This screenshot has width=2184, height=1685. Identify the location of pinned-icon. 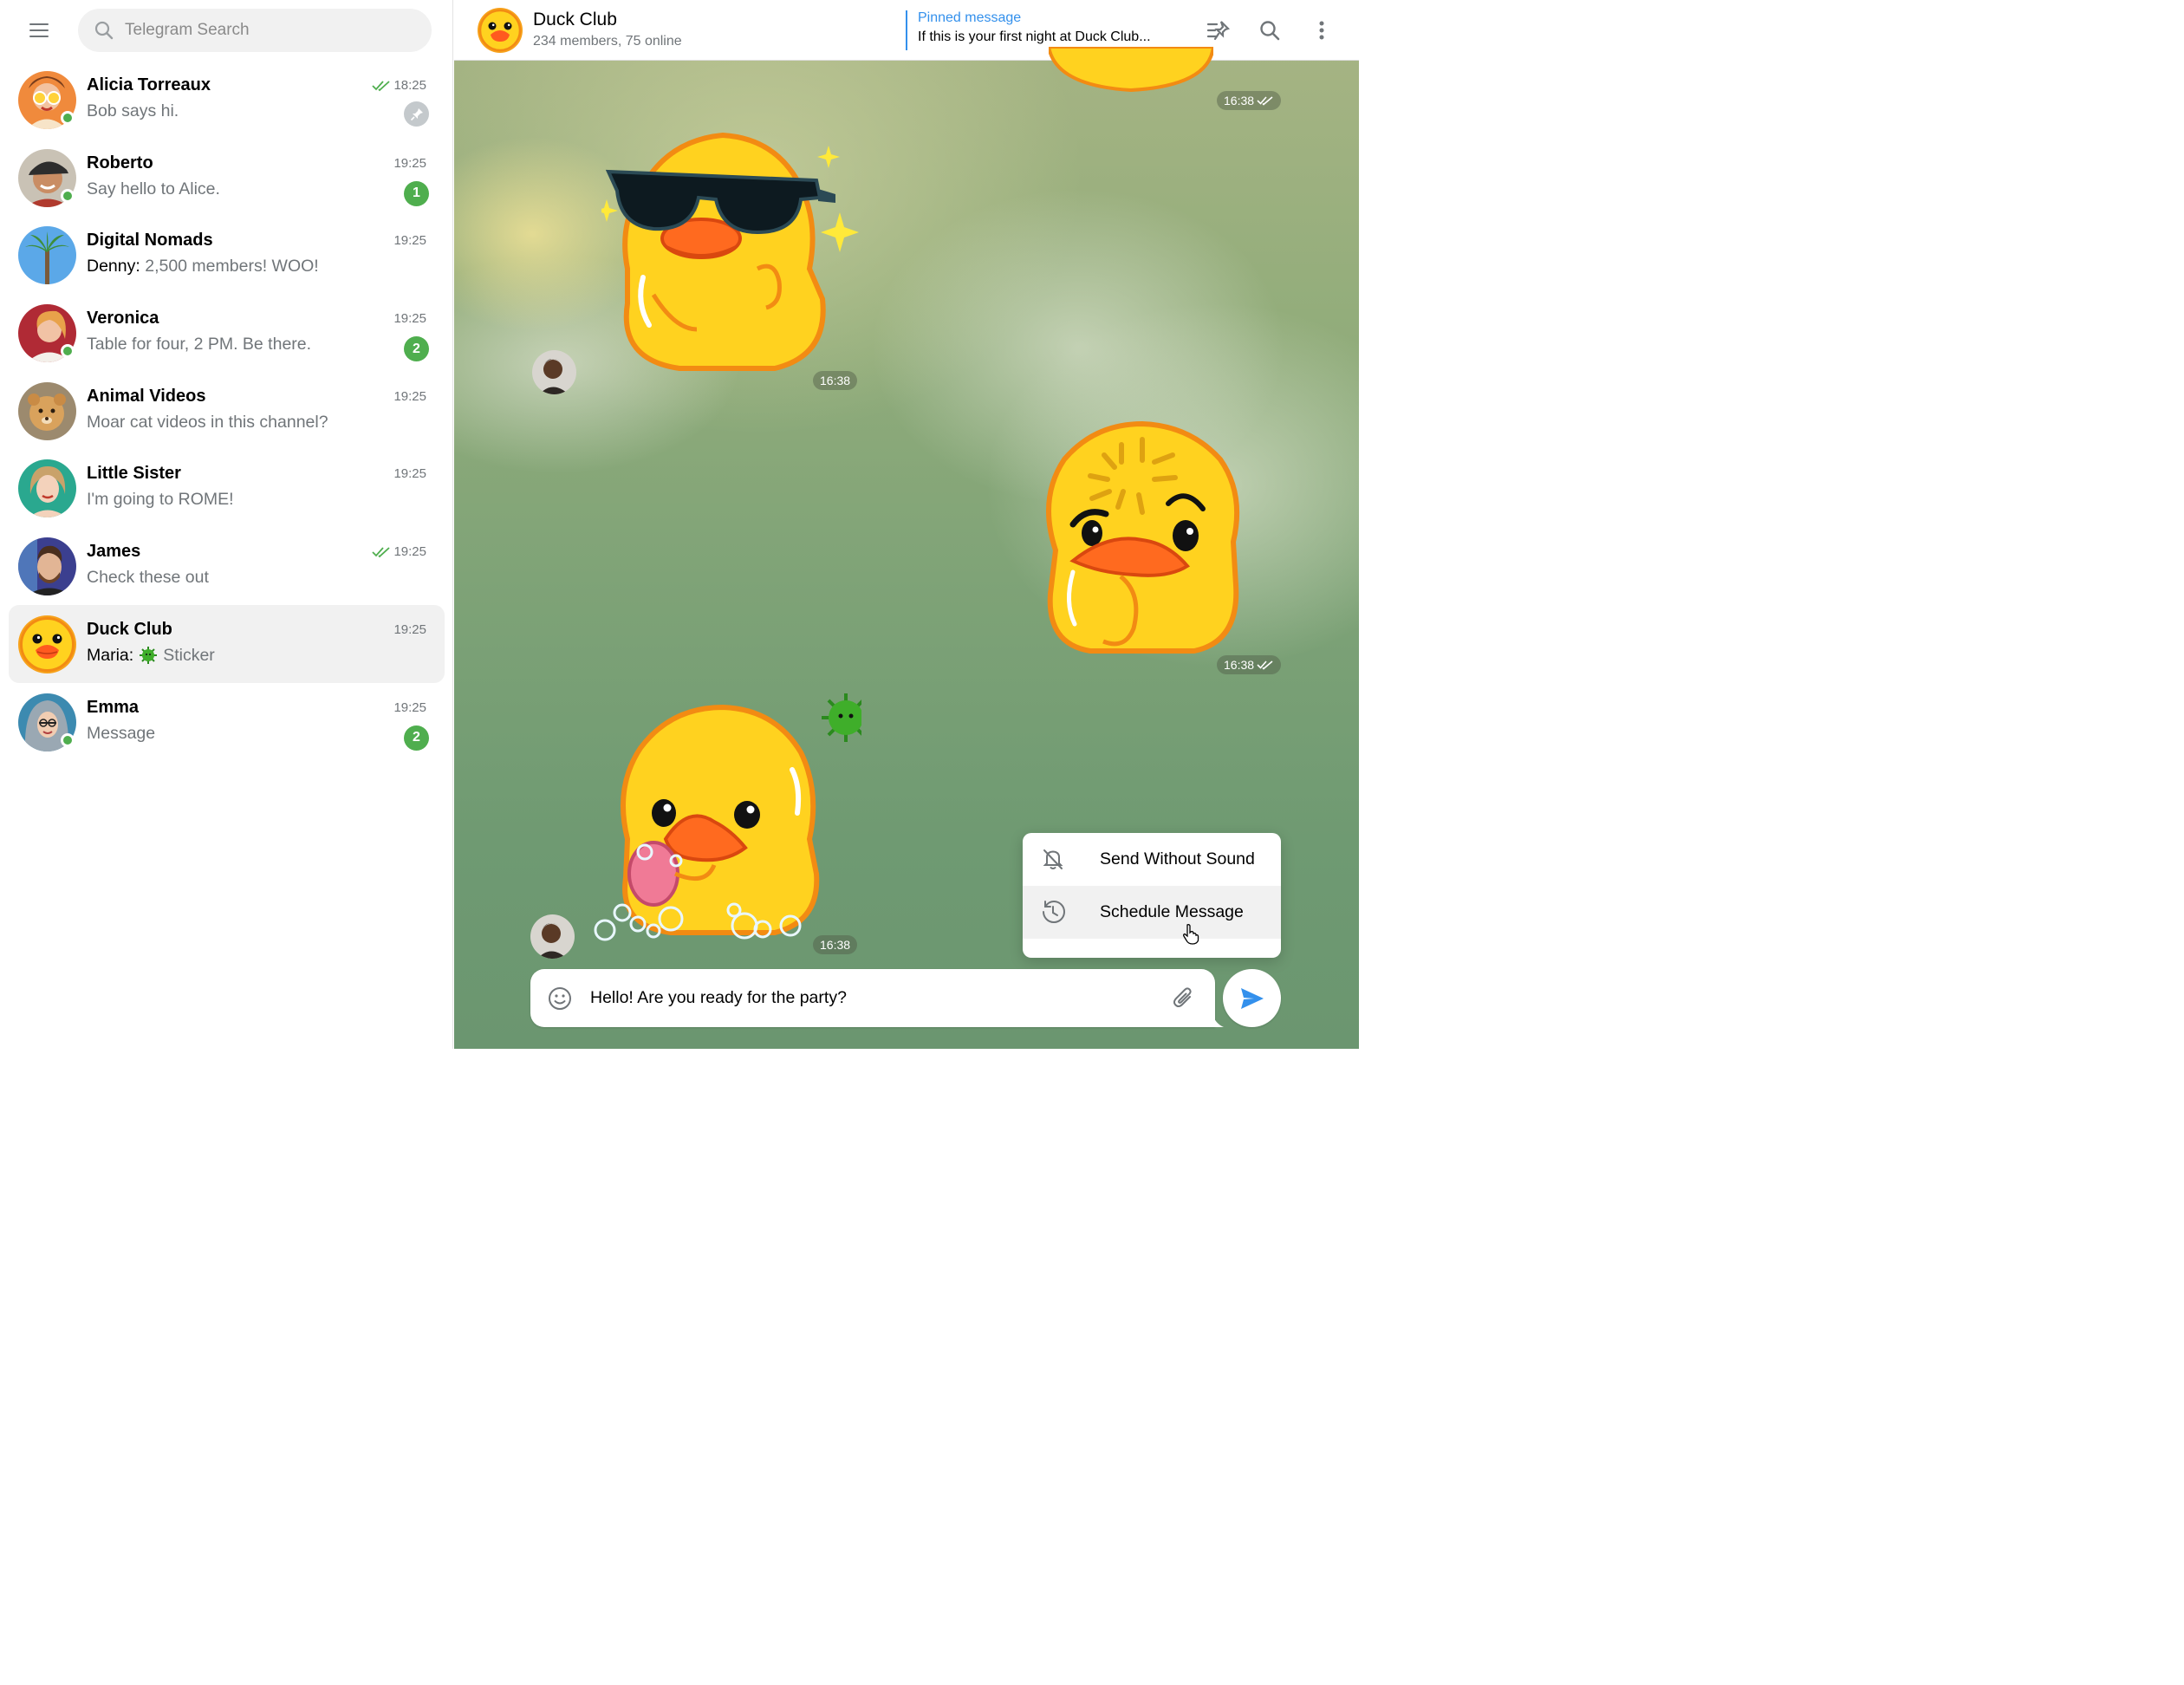
(416, 114).